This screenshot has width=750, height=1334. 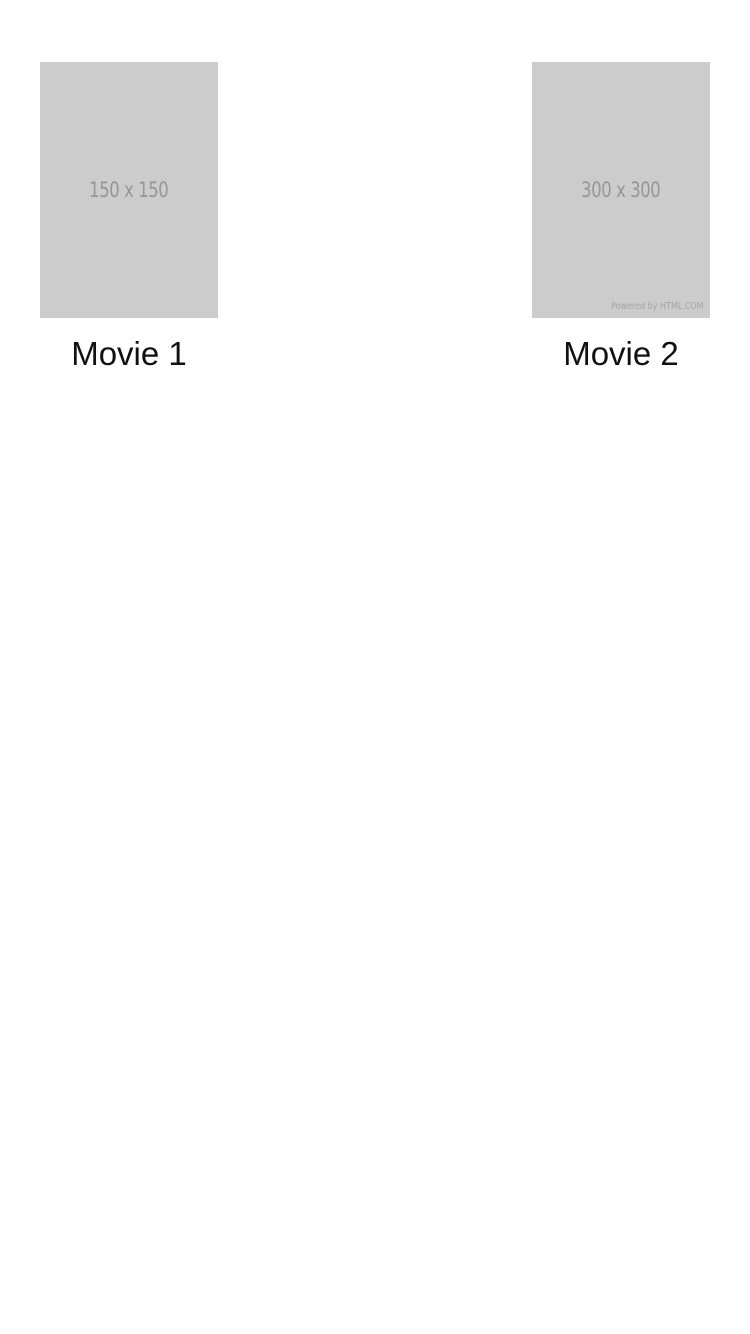 I want to click on movie-card-2: 300 x 300 Powered by HTML.COM Movie 2, so click(x=621, y=217).